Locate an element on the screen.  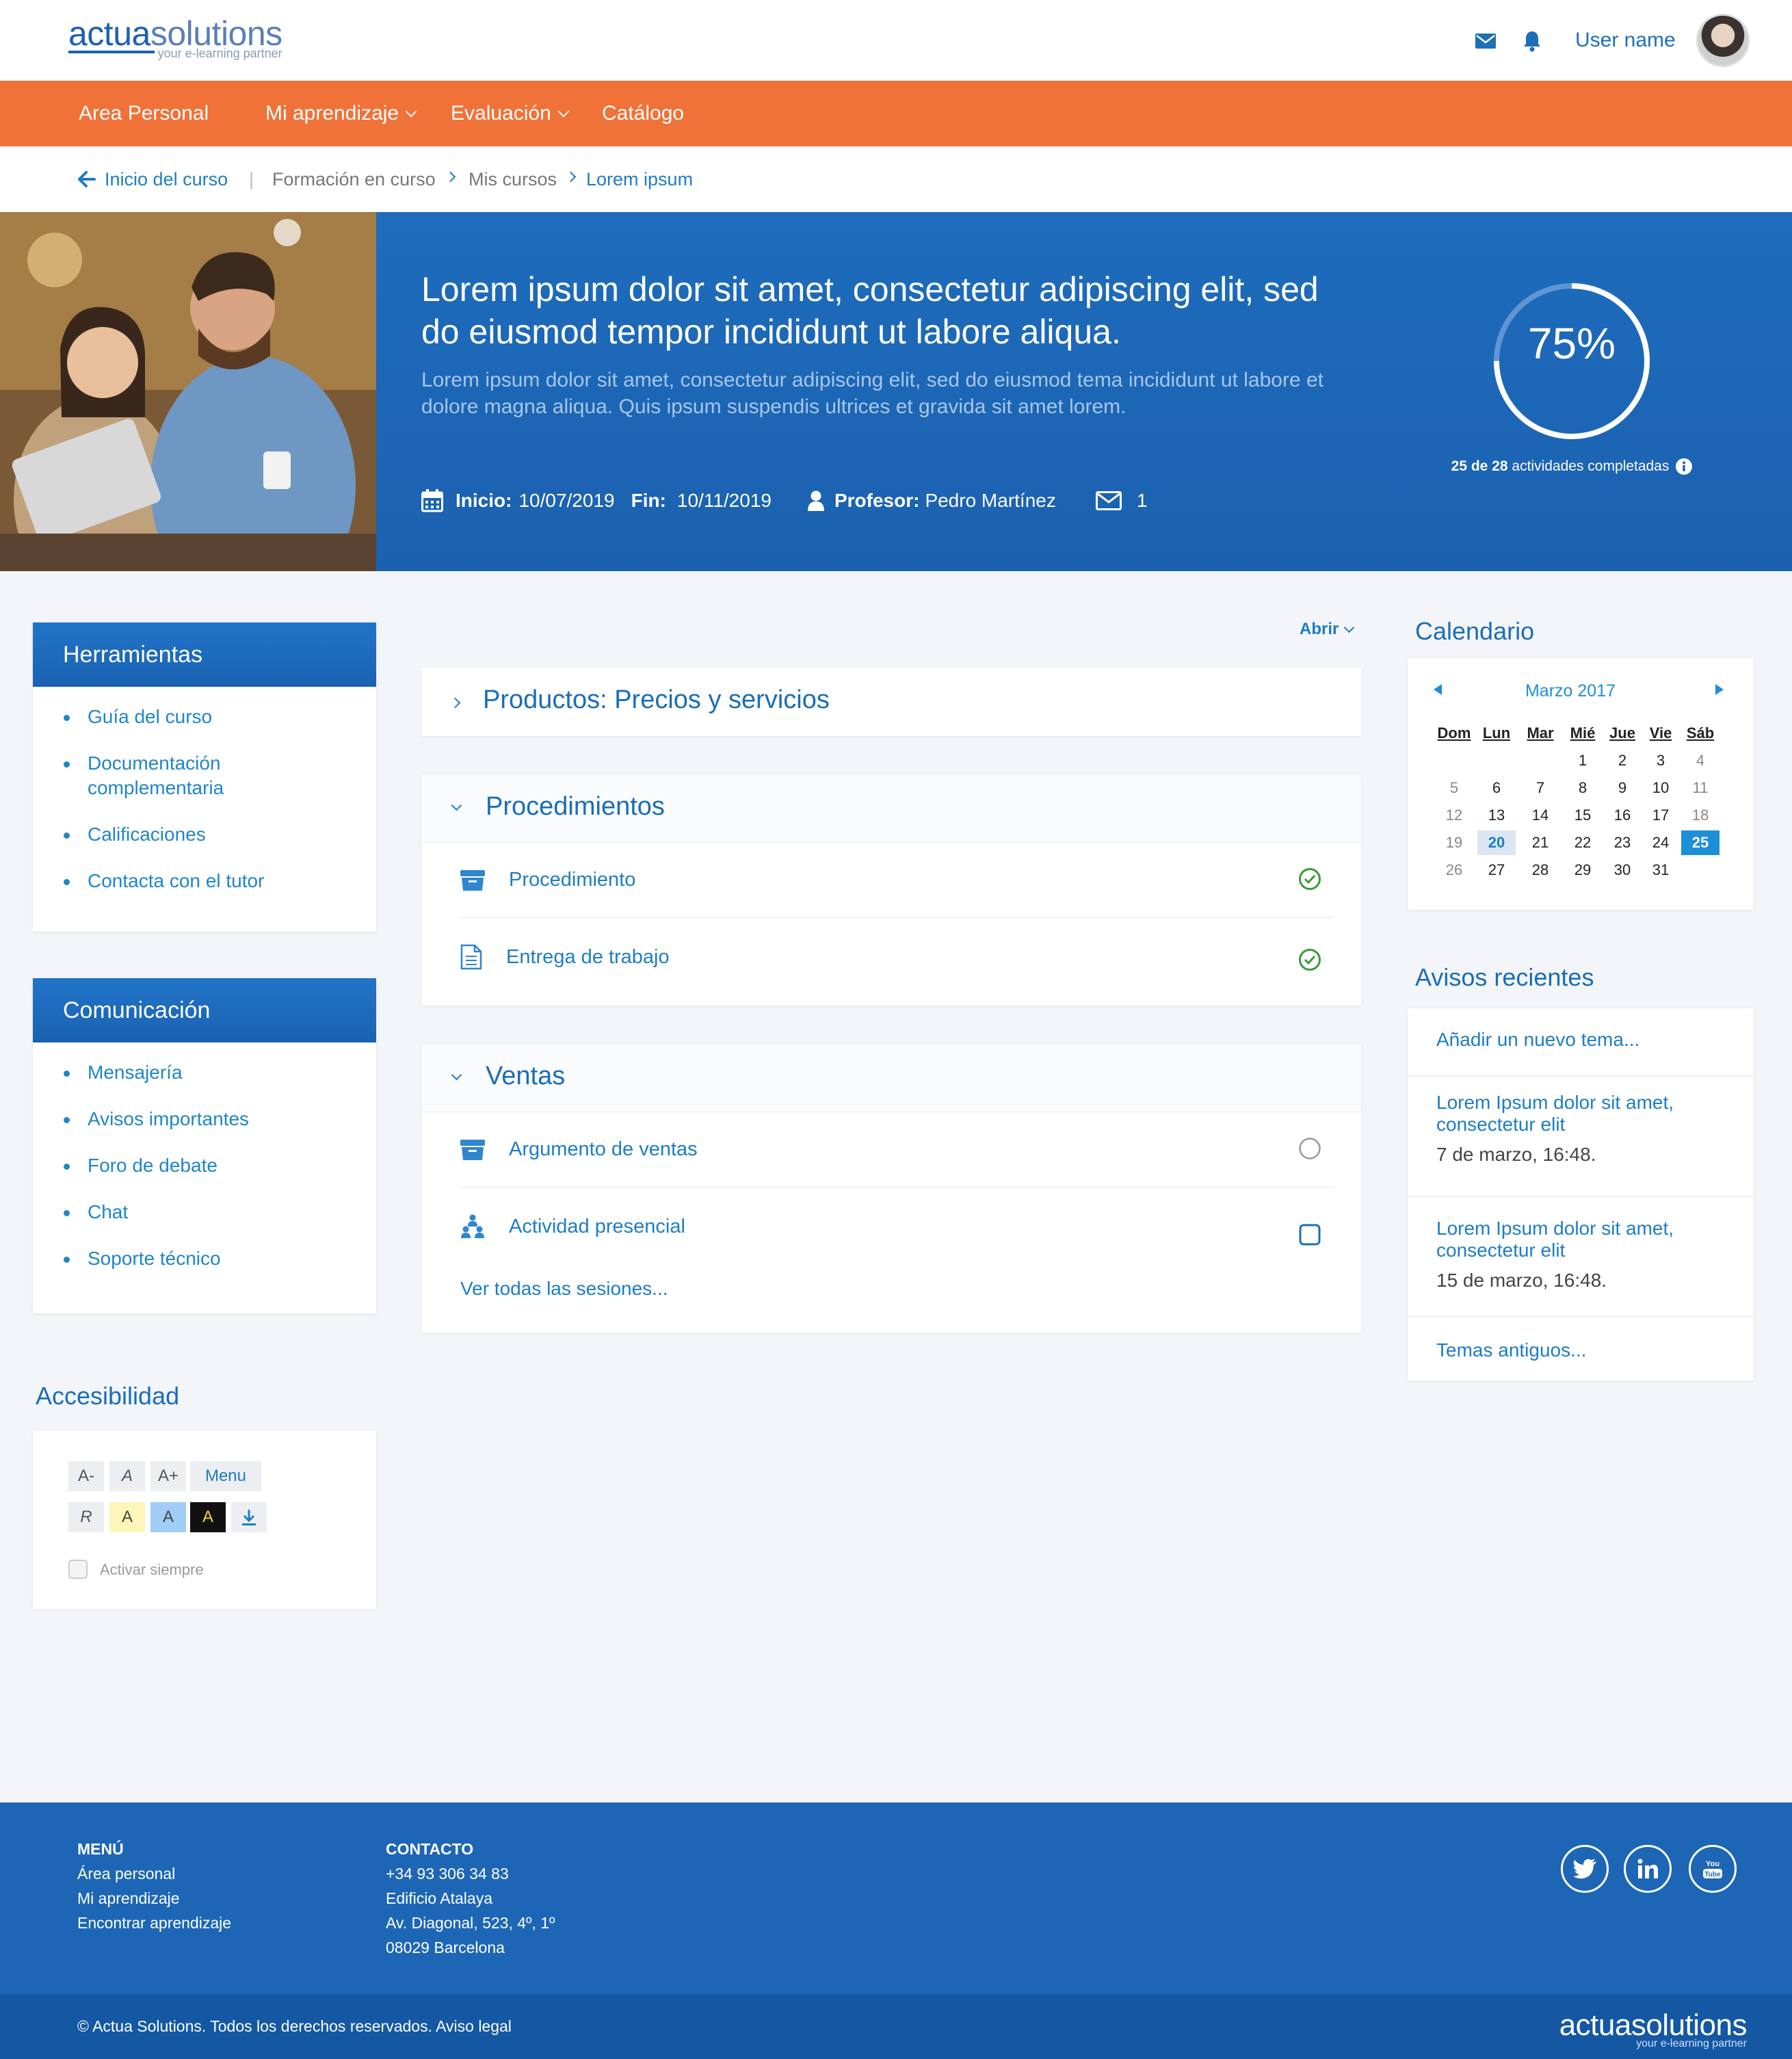
calendar-day: 13 is located at coordinates (1496, 815).